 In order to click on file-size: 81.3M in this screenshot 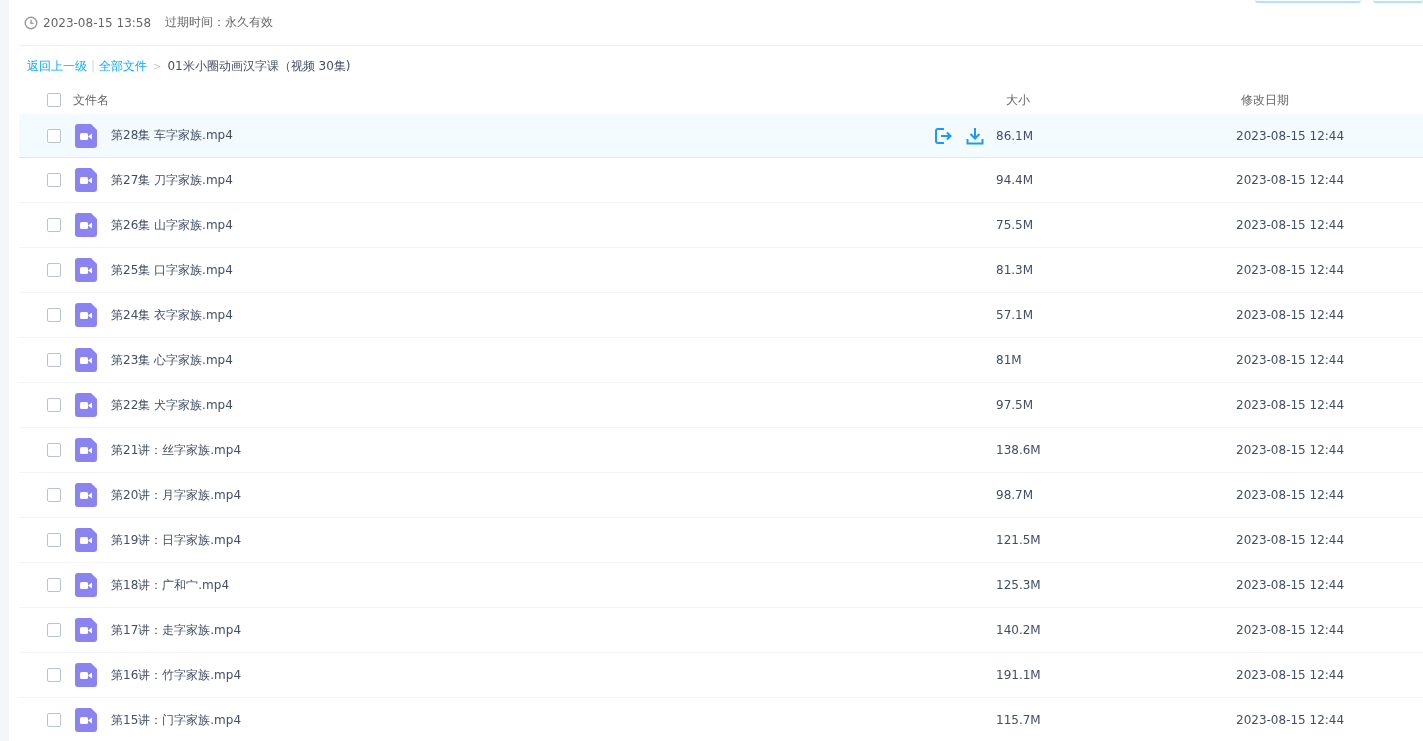, I will do `click(1015, 270)`.